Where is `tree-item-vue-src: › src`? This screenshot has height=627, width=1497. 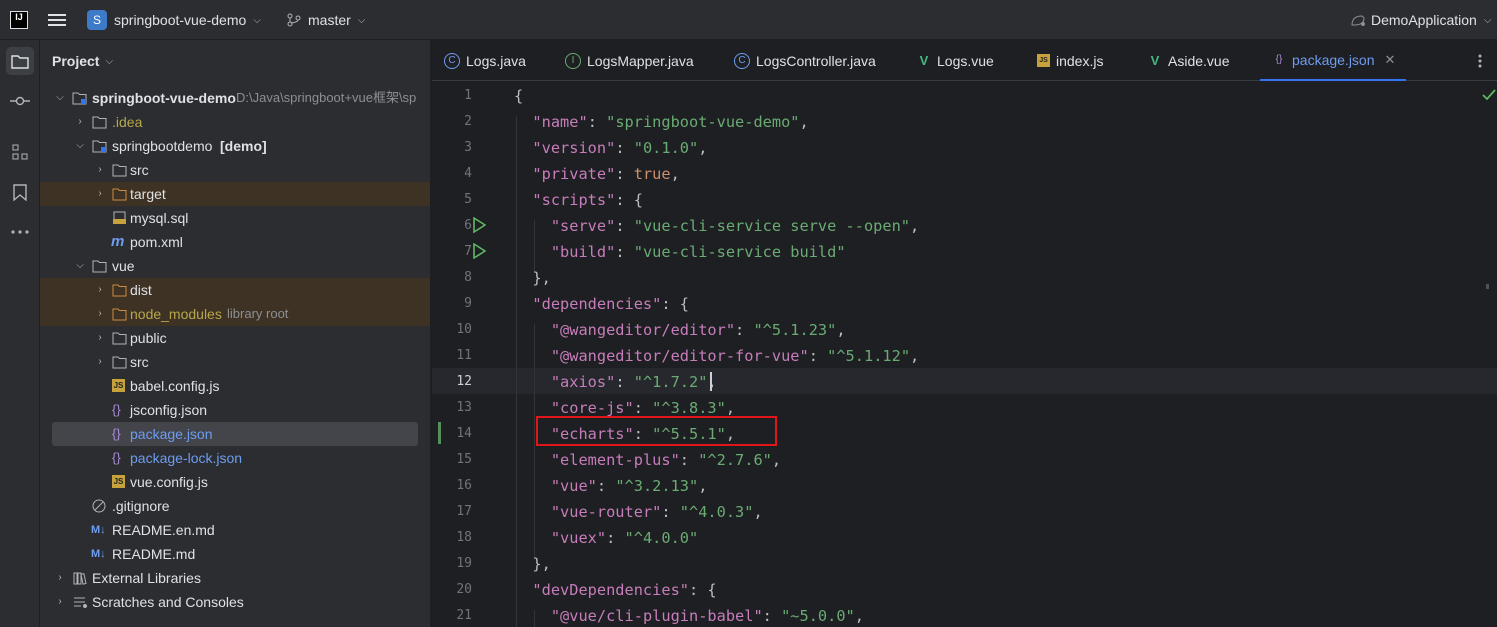
tree-item-vue-src: › src is located at coordinates (235, 362).